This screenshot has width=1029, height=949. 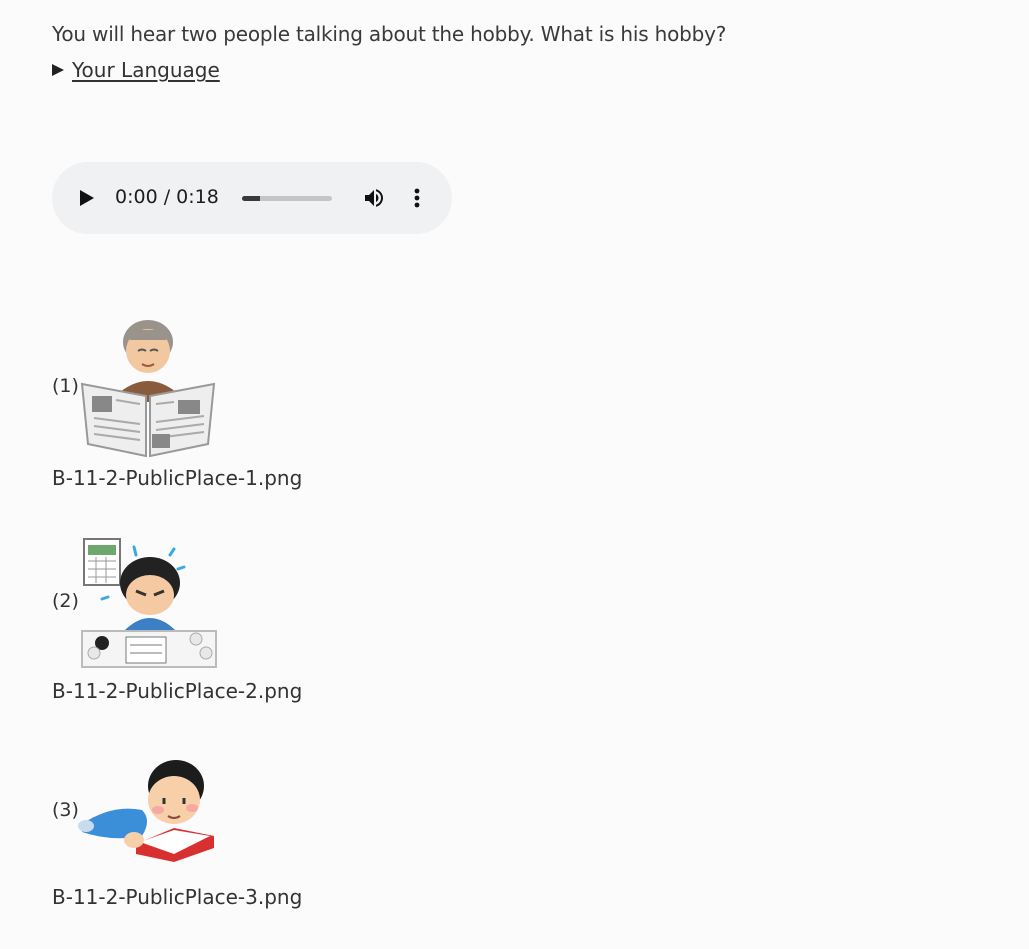 I want to click on option-number: (2), so click(x=65, y=601).